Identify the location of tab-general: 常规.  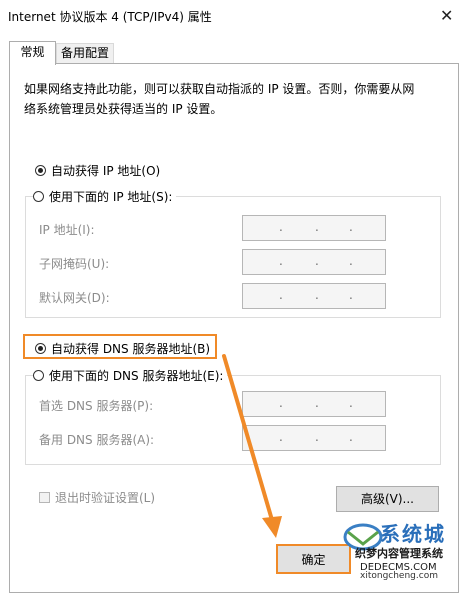
(32, 53).